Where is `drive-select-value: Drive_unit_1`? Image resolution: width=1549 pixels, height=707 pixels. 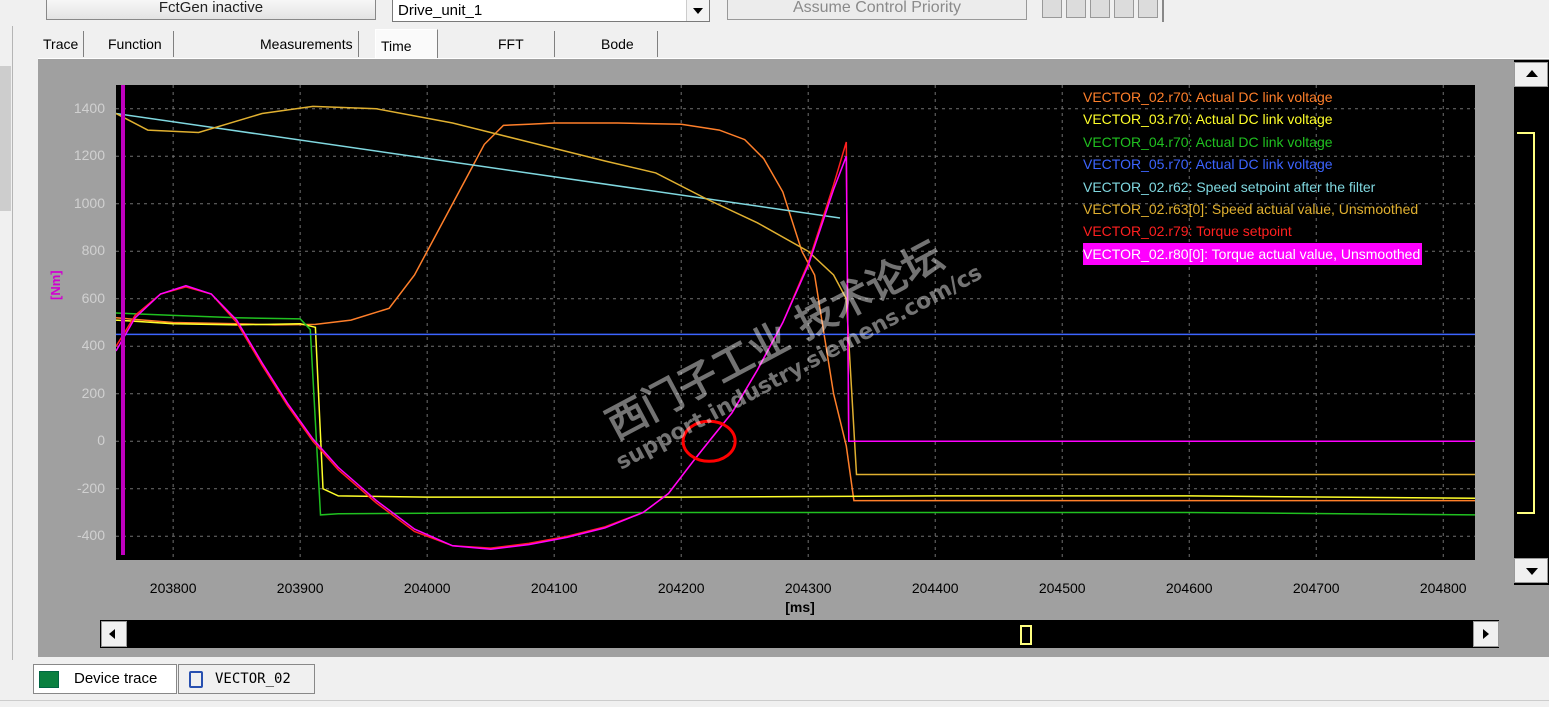 drive-select-value: Drive_unit_1 is located at coordinates (440, 10).